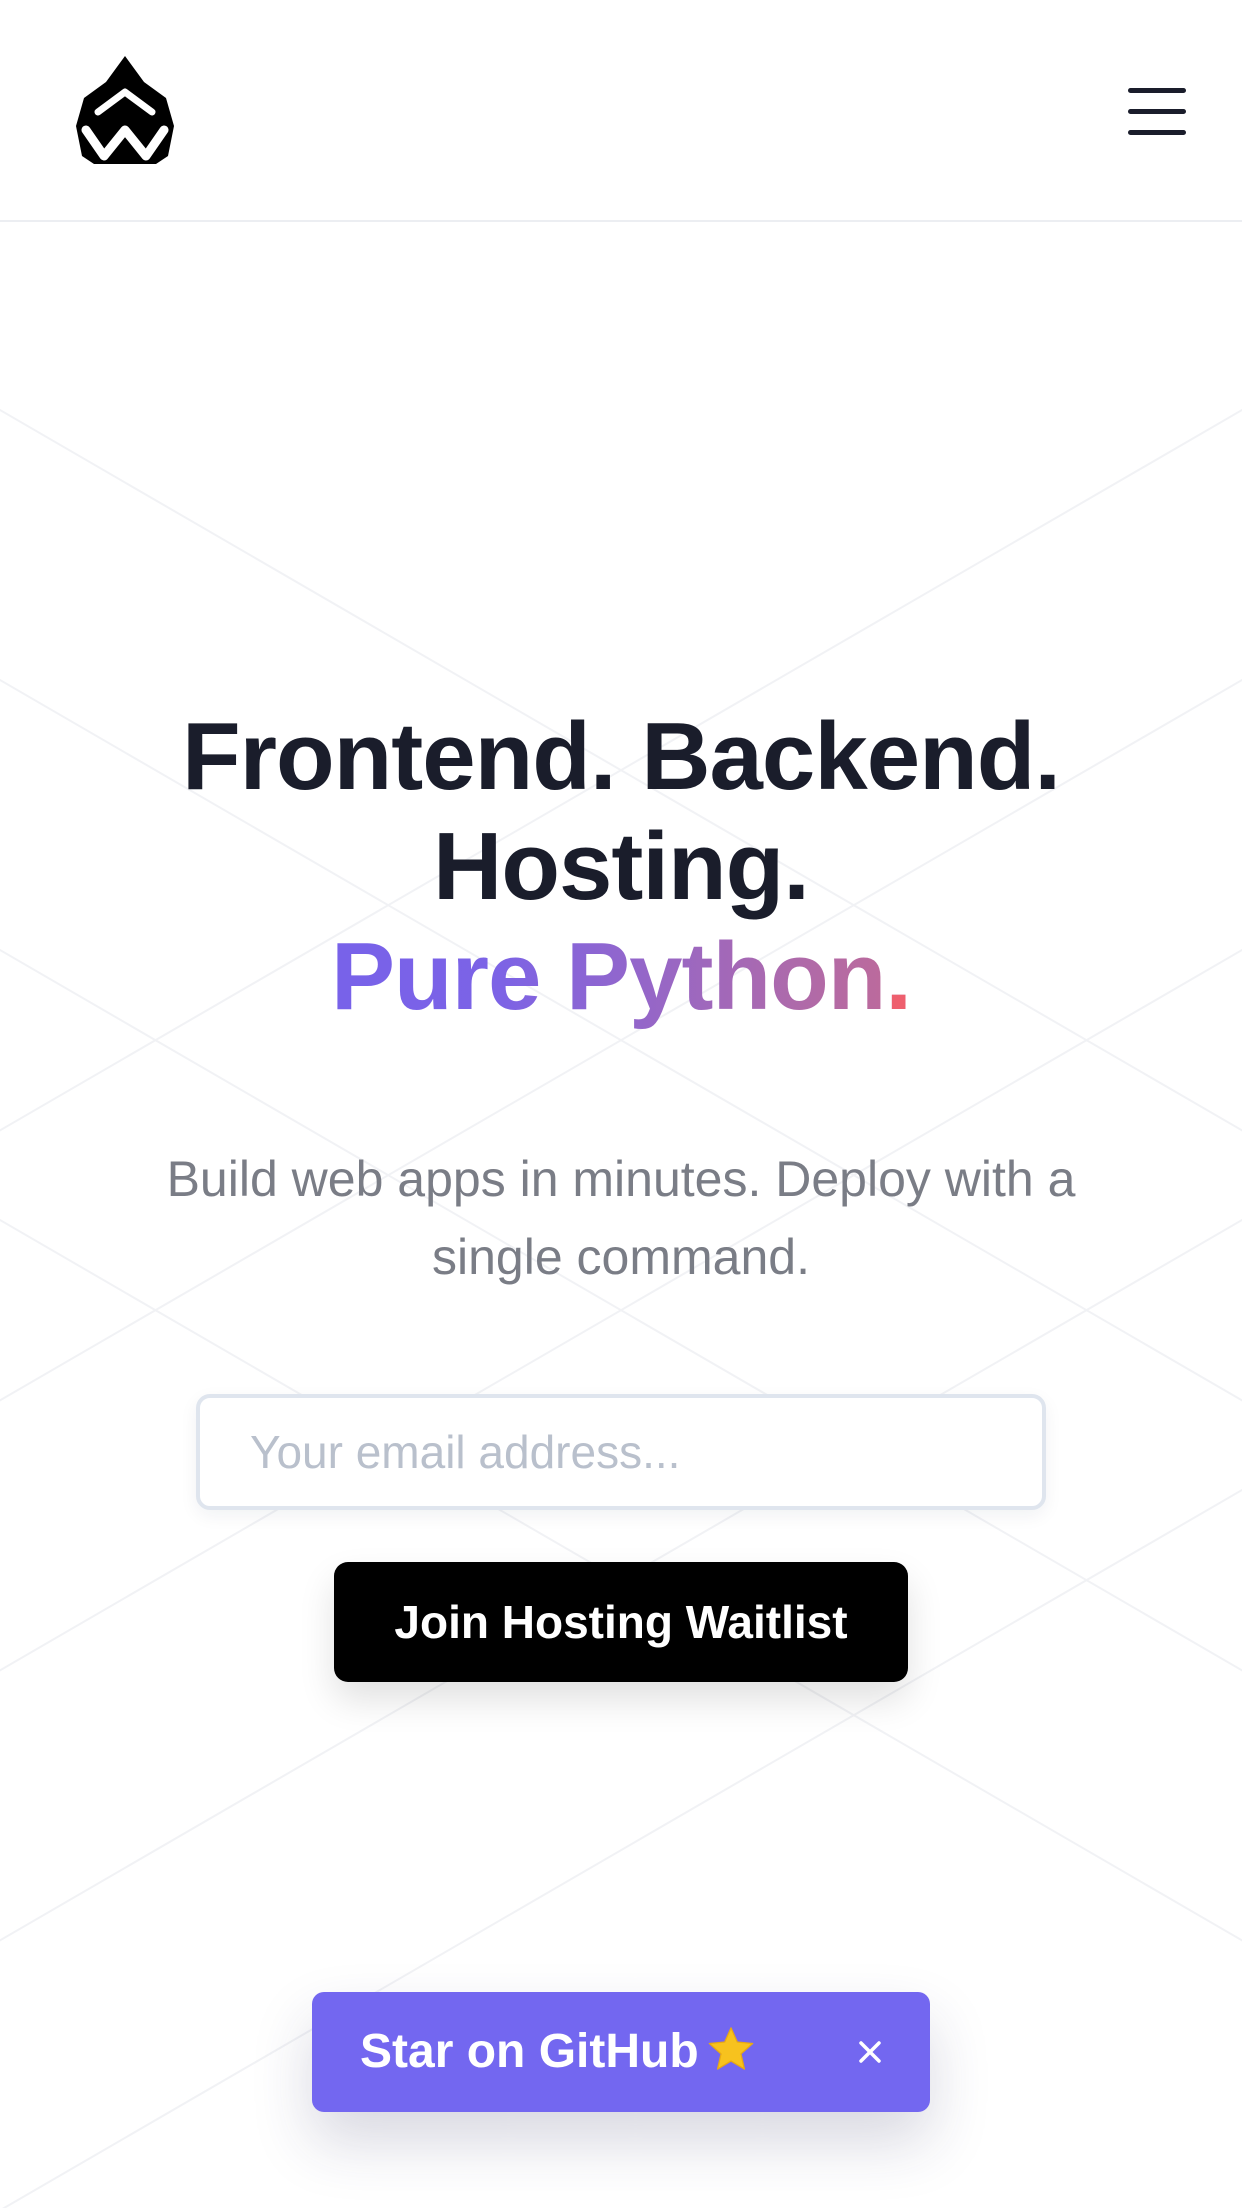  Describe the element at coordinates (870, 2052) in the screenshot. I see `close-icon` at that location.